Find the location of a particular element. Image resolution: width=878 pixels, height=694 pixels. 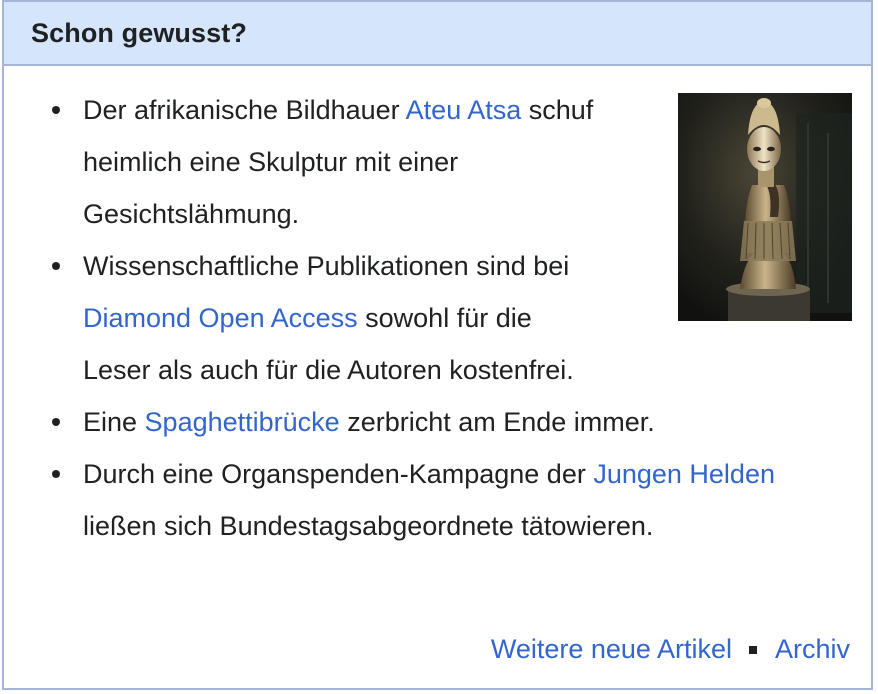

separator-square-icon is located at coordinates (752, 649).